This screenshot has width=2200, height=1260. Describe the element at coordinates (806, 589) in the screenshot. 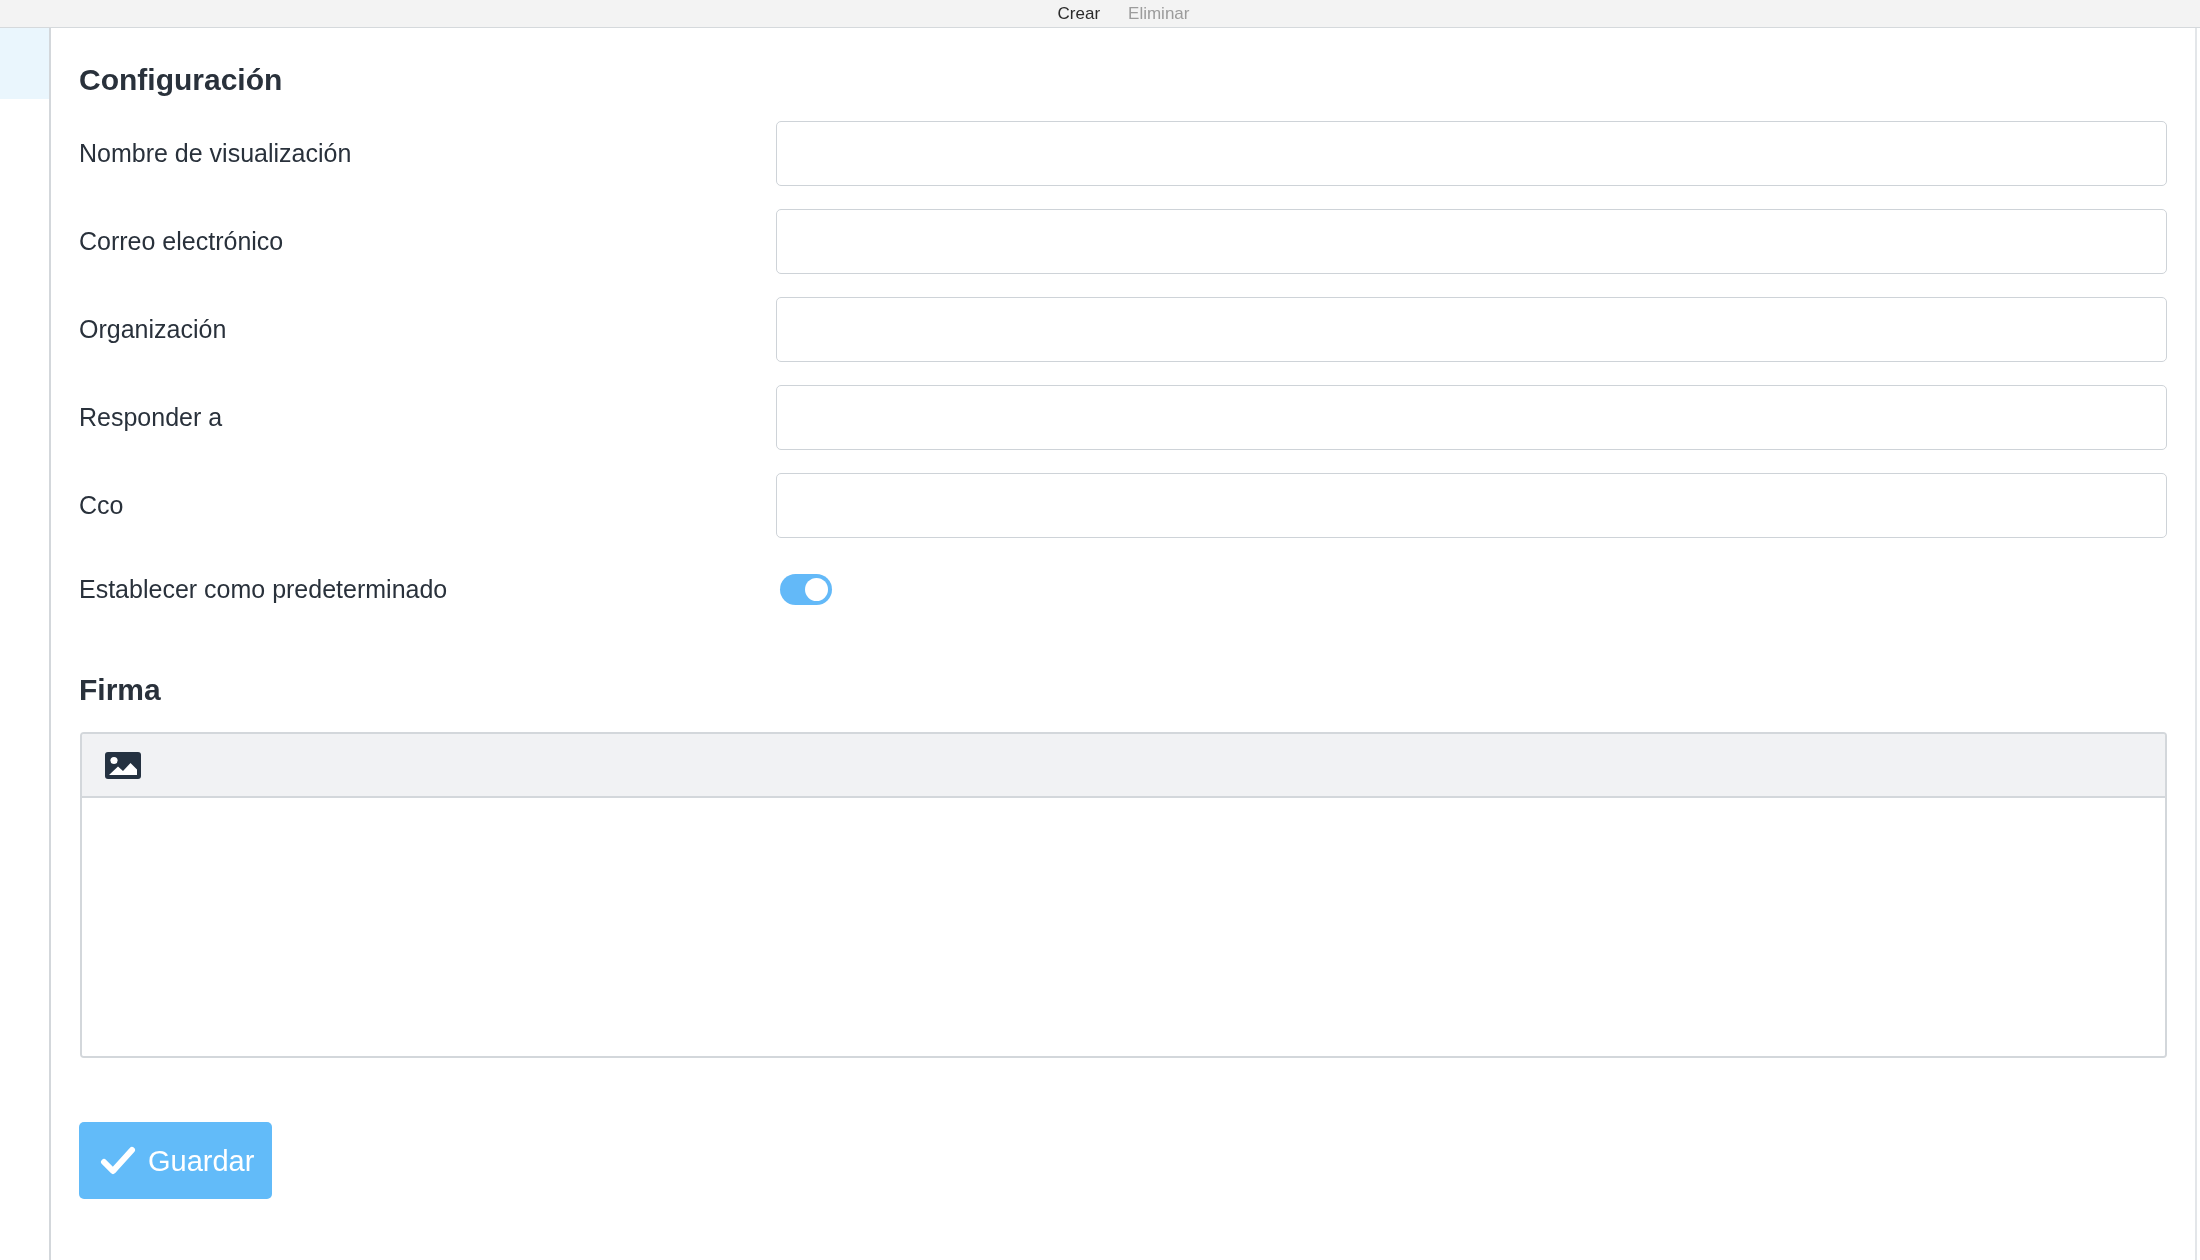

I see `toggle-switch` at that location.